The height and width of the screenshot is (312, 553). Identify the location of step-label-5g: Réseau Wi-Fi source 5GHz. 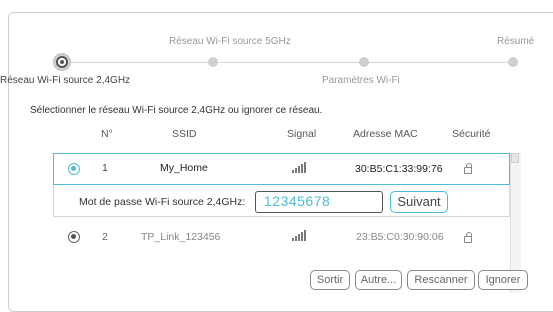
(230, 41).